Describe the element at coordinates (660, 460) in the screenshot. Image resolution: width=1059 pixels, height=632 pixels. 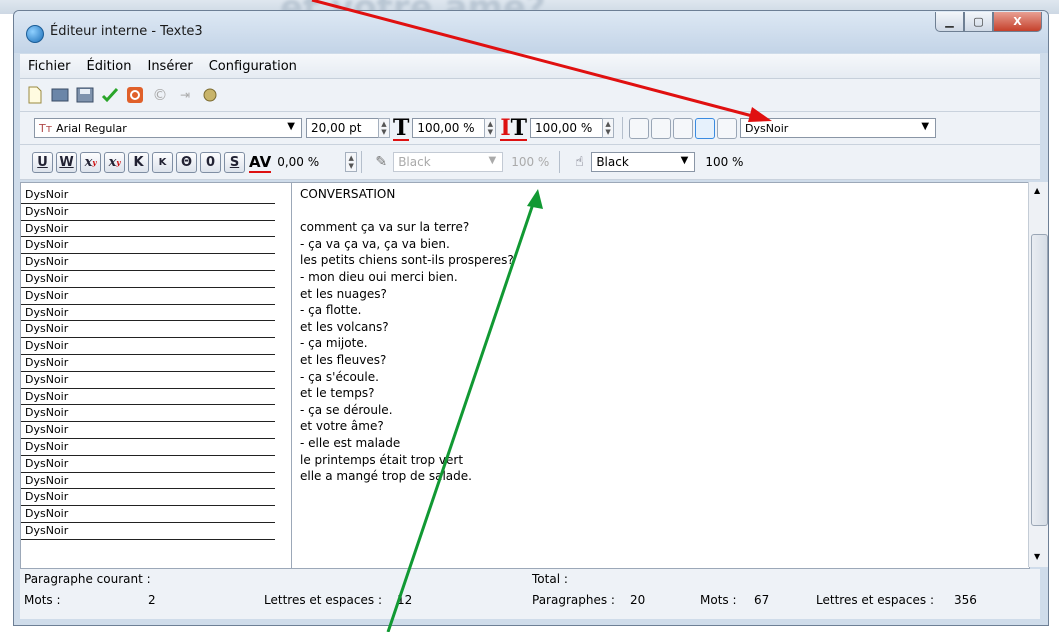
I see `text-line: le printemps était trop vert` at that location.